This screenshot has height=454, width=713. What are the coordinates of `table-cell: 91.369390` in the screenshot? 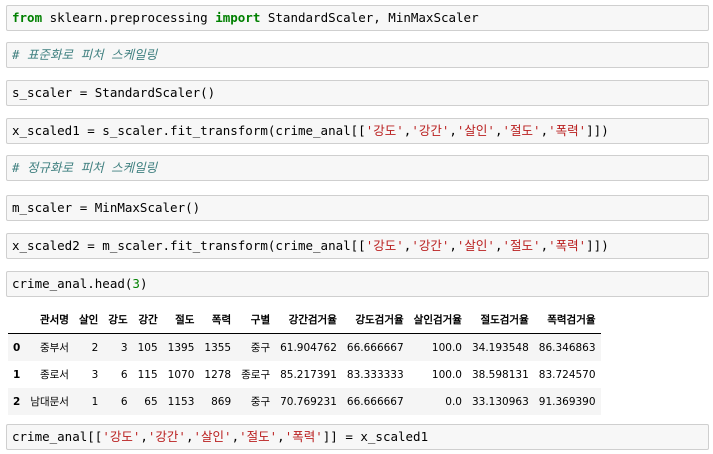 It's located at (567, 401).